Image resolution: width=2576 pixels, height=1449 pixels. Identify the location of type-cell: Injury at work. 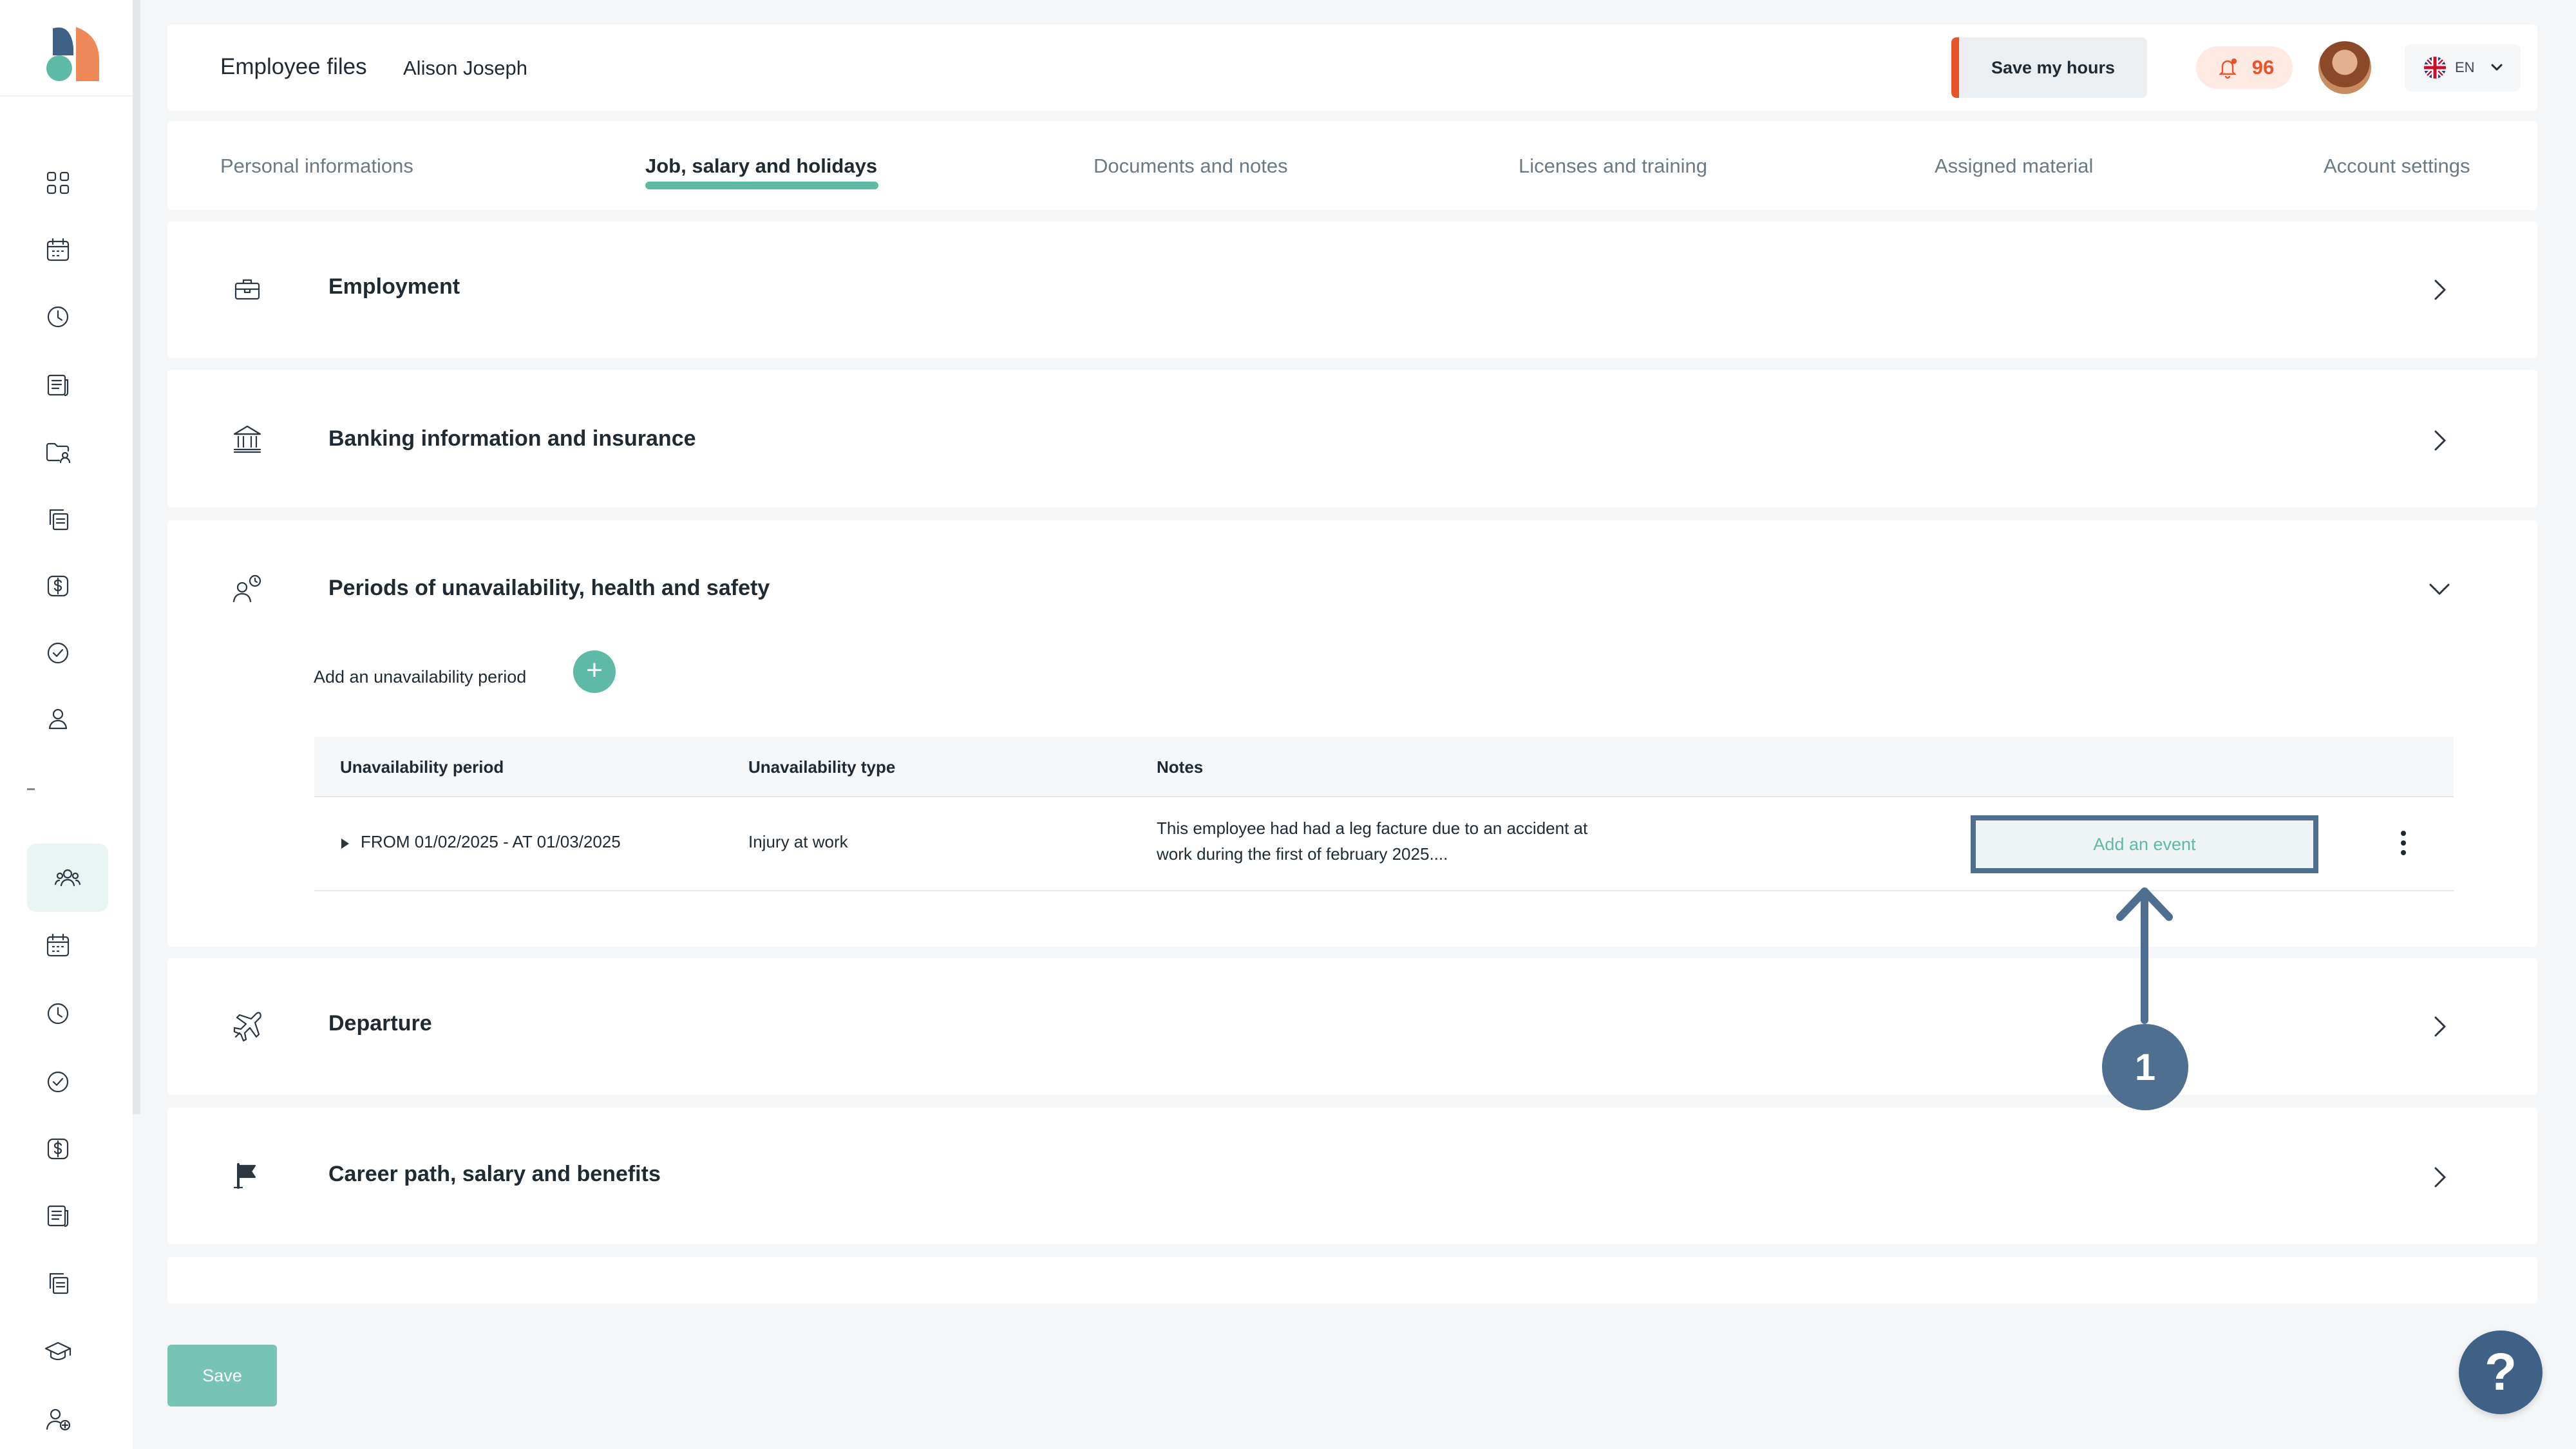
(798, 842).